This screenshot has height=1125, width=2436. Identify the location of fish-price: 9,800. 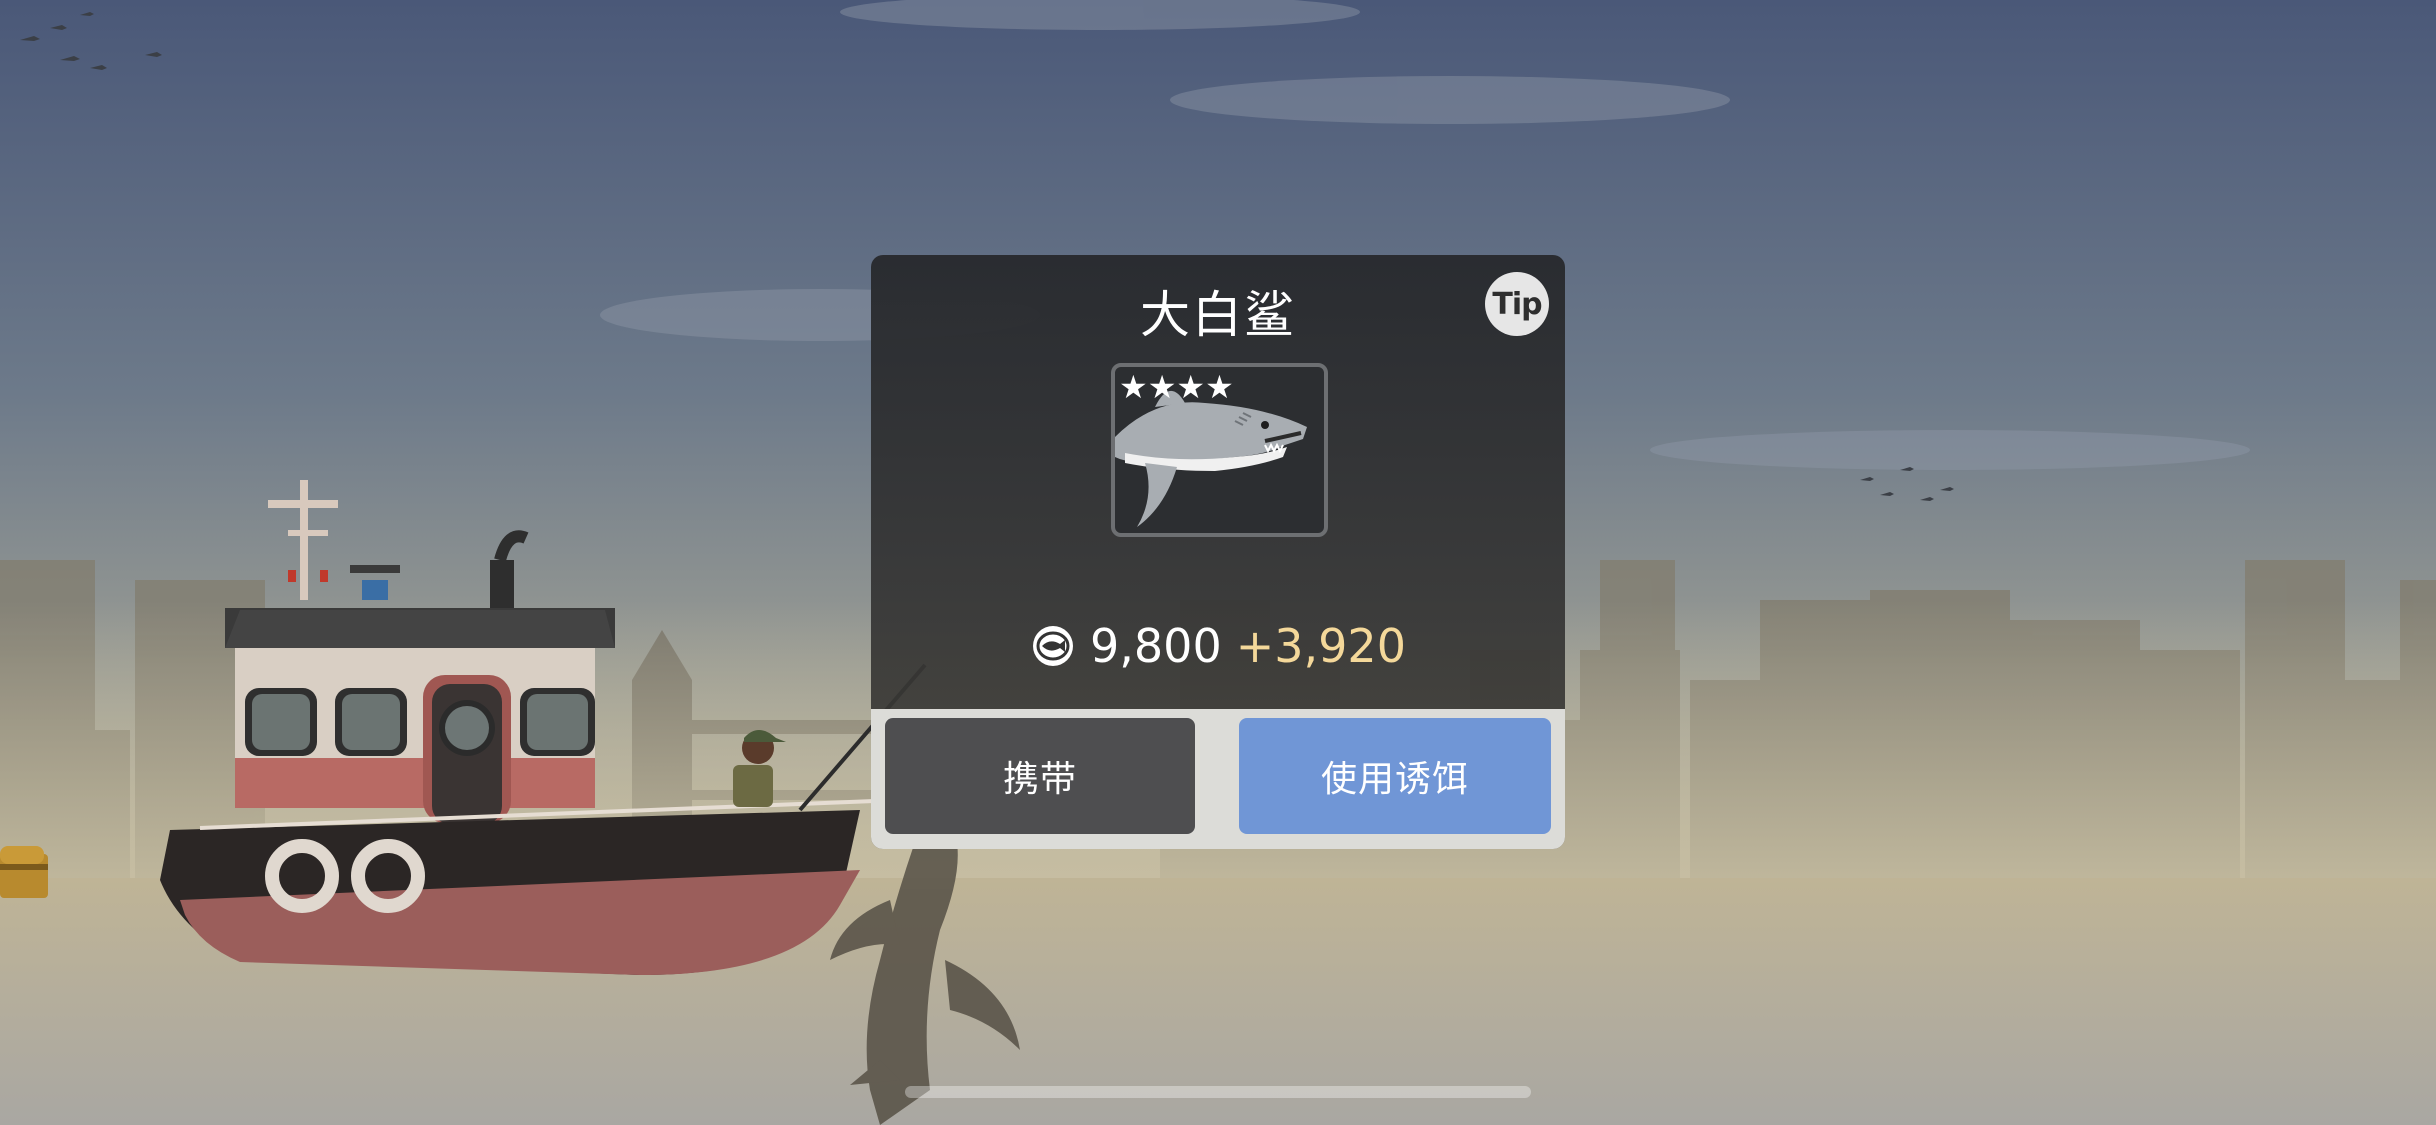
(1156, 646).